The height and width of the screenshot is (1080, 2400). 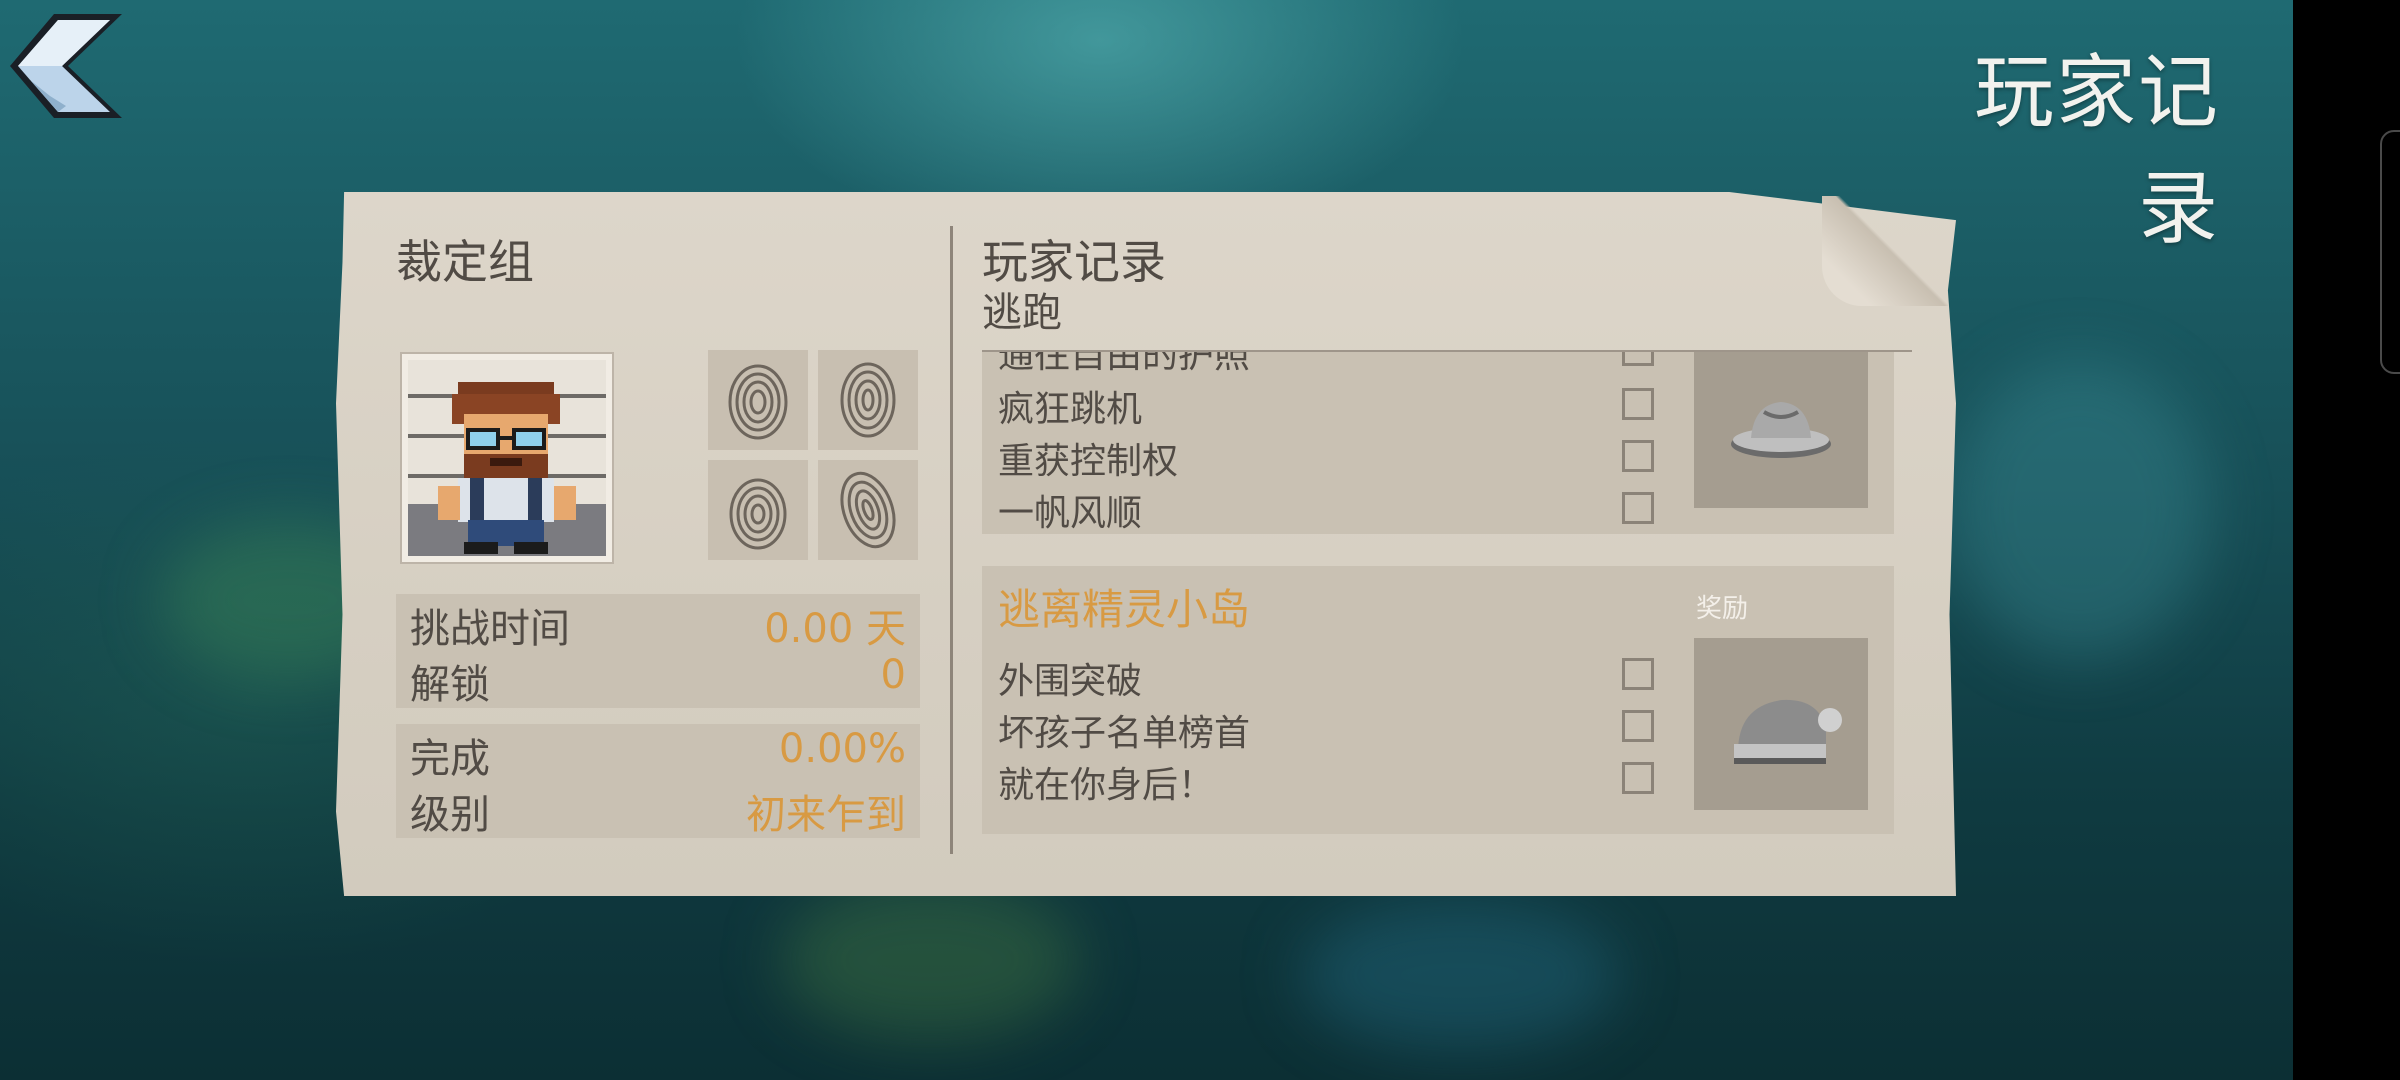 I want to click on stat-row-unlock: 解锁 0, so click(x=658, y=680).